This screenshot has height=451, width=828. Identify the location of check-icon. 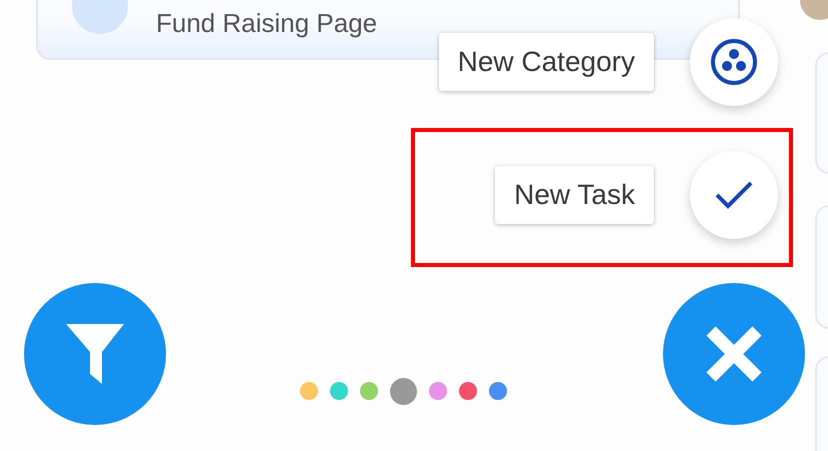
(734, 195).